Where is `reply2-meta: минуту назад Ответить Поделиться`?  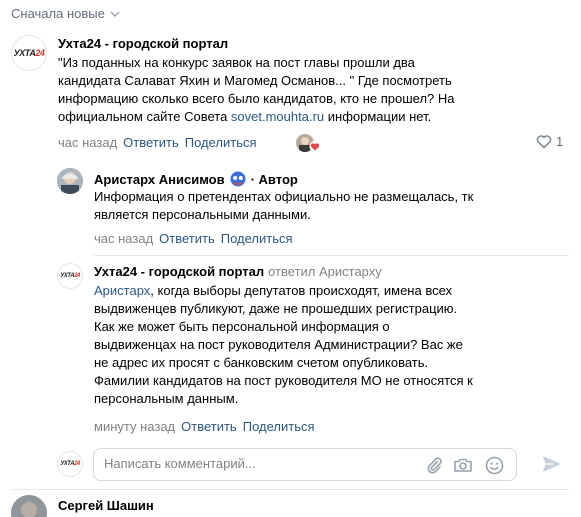 reply2-meta: минуту назад Ответить Поделиться is located at coordinates (204, 426).